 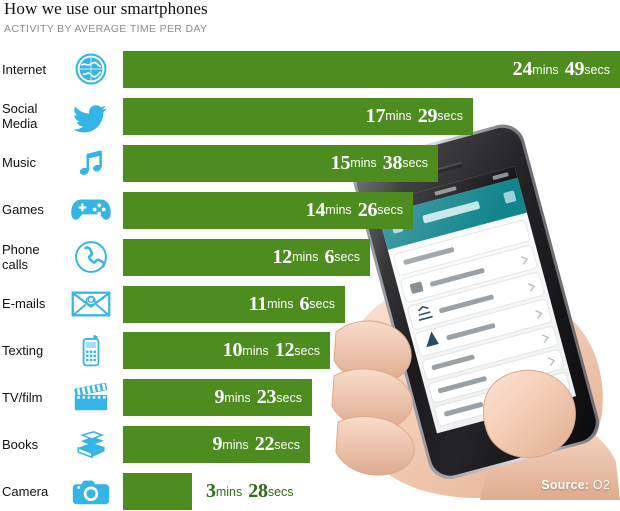 What do you see at coordinates (284, 350) in the screenshot?
I see `bar-value-seconds: 12` at bounding box center [284, 350].